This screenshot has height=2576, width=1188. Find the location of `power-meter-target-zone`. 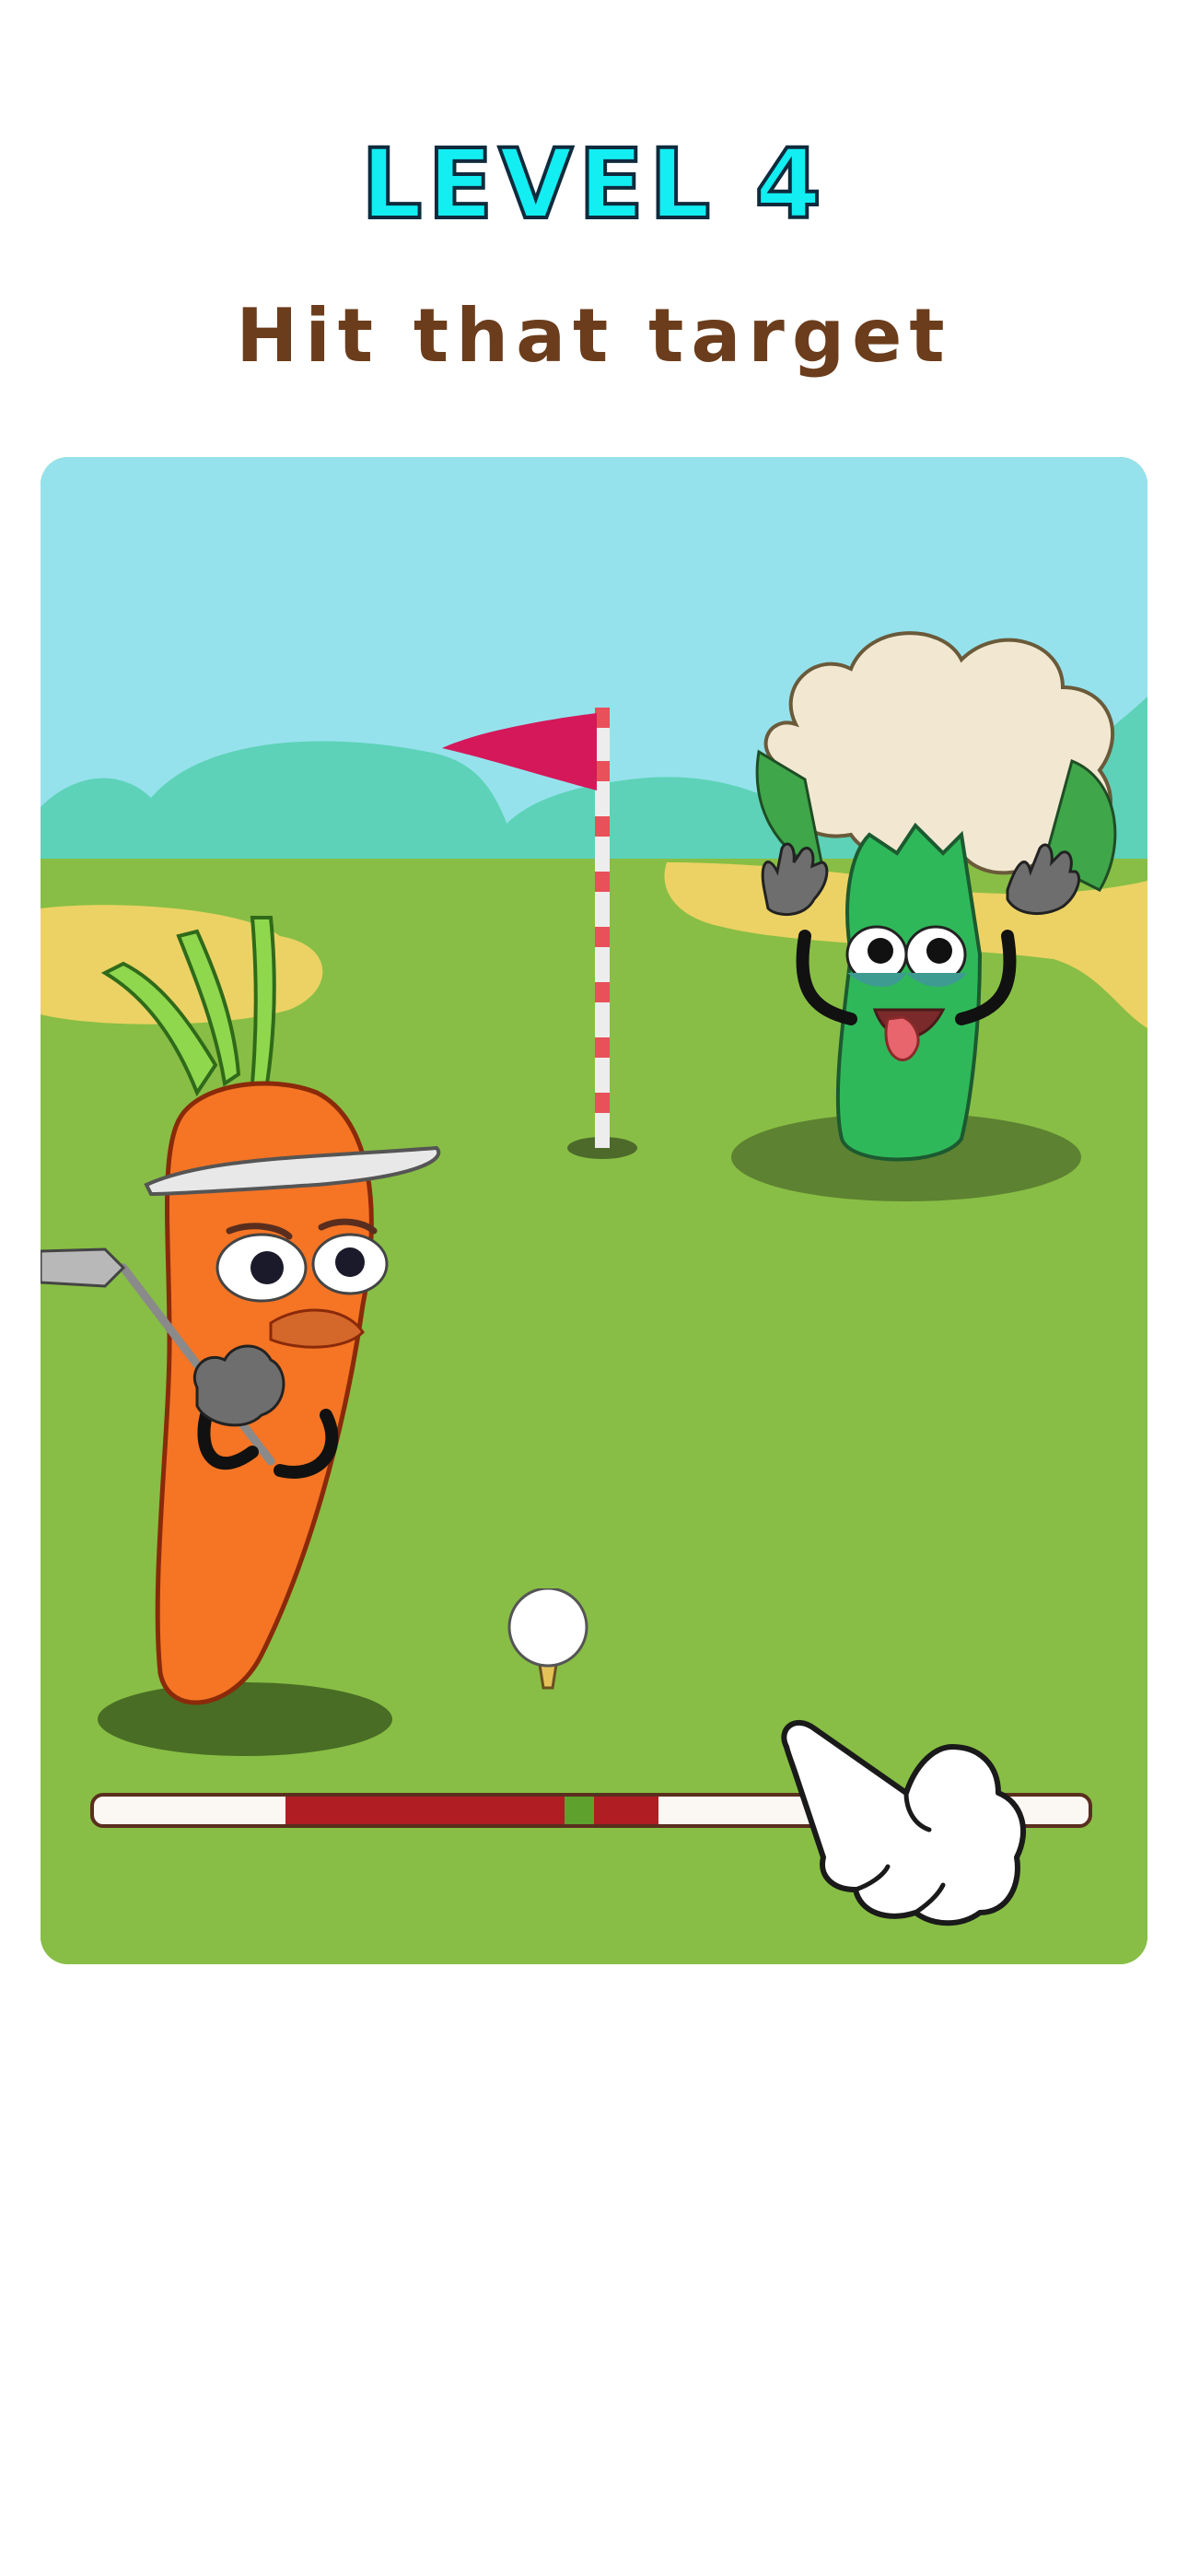

power-meter-target-zone is located at coordinates (579, 1810).